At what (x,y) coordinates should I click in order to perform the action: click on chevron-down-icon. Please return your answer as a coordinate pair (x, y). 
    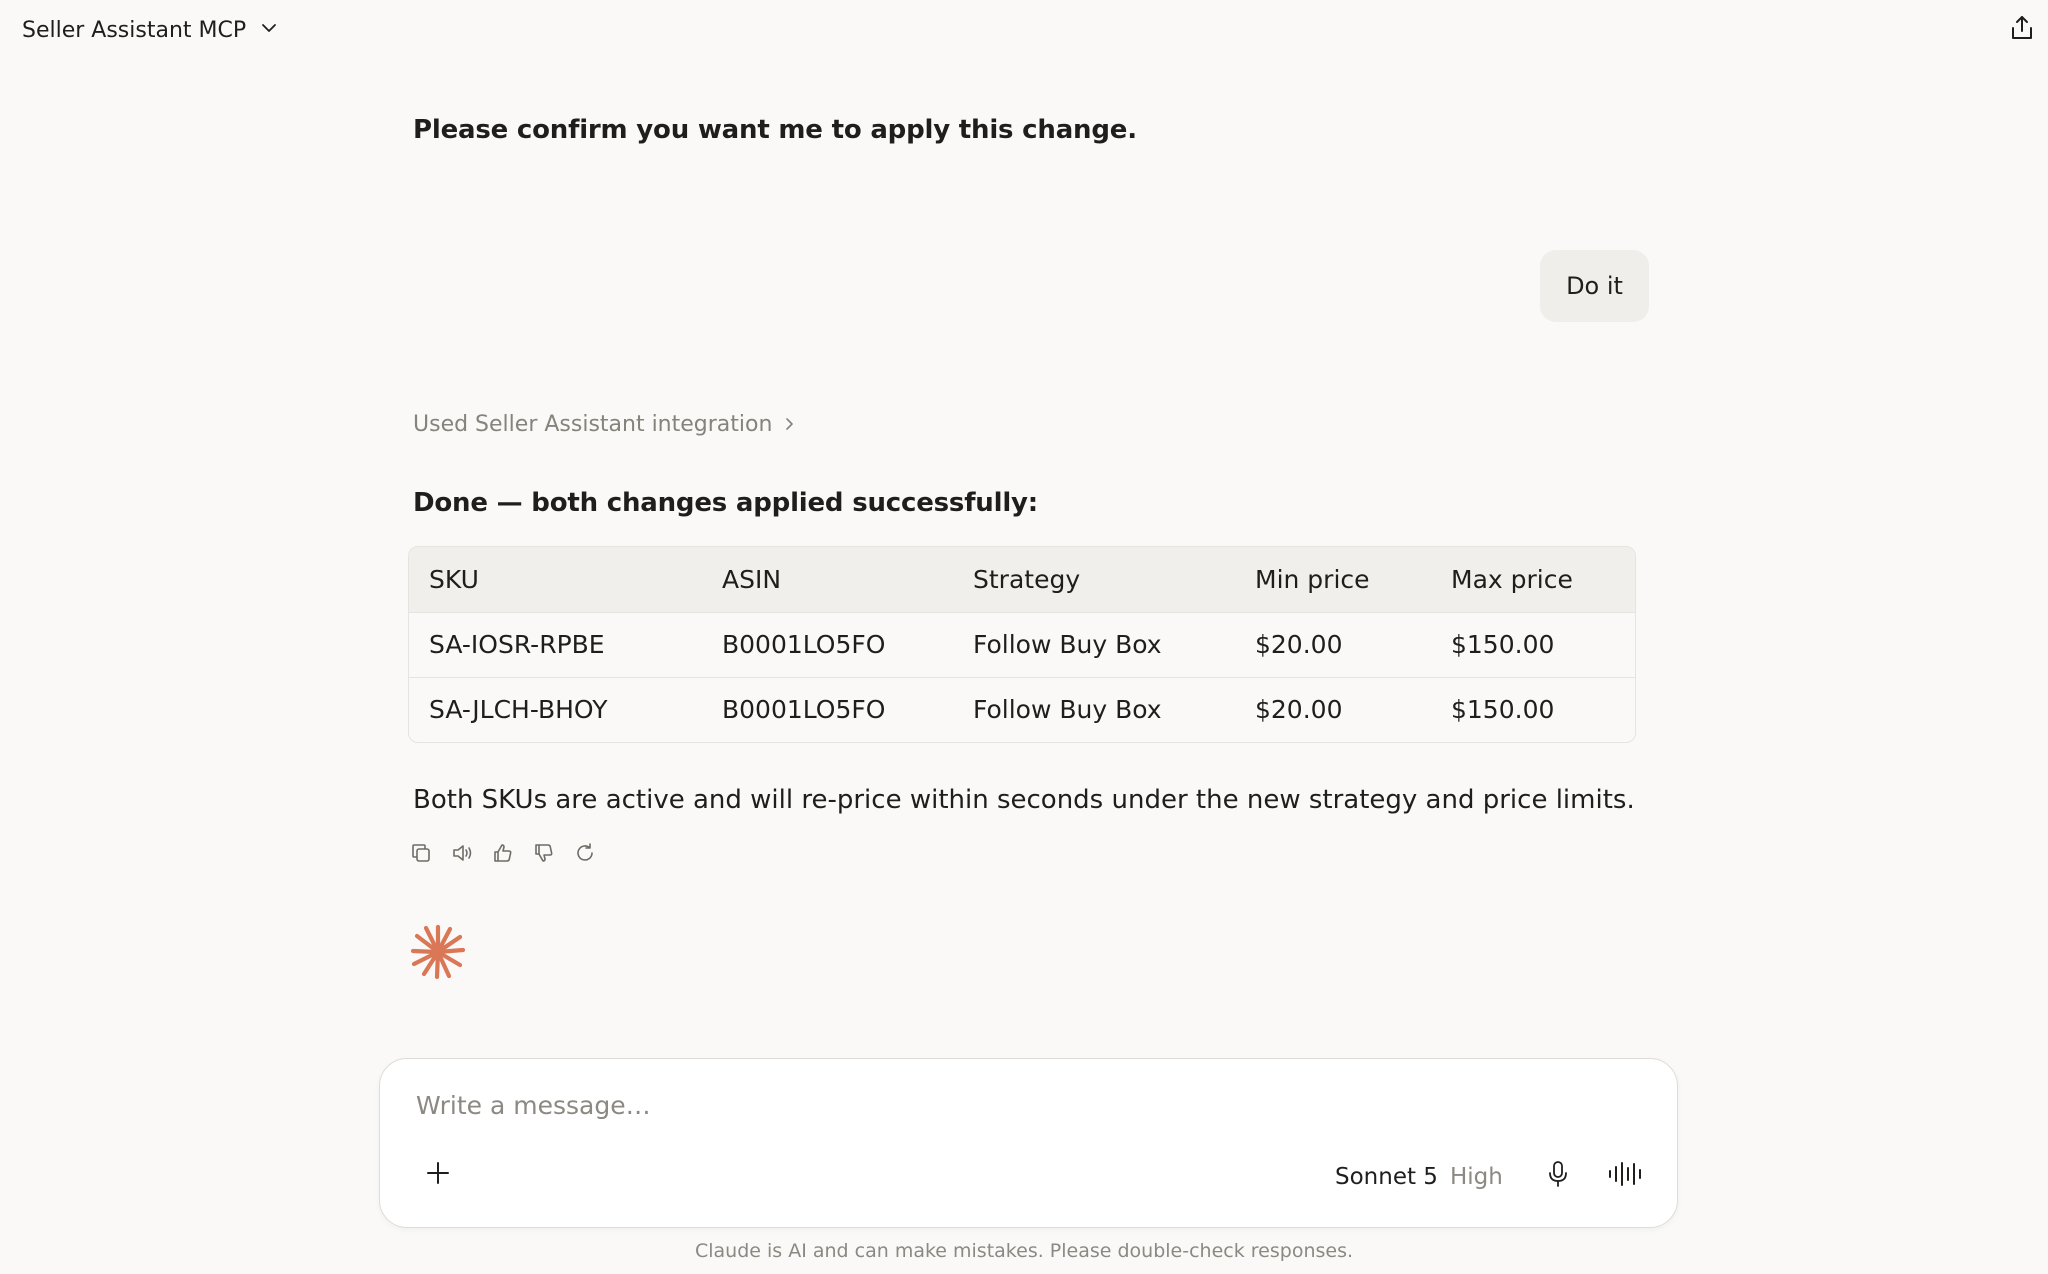
    Looking at the image, I should click on (269, 30).